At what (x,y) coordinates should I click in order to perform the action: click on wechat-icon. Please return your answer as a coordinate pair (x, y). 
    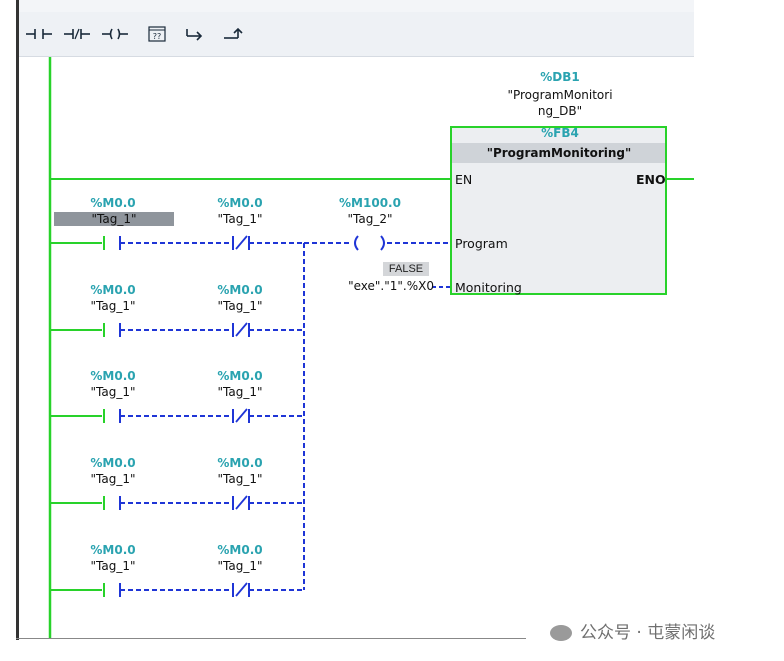
    Looking at the image, I should click on (561, 633).